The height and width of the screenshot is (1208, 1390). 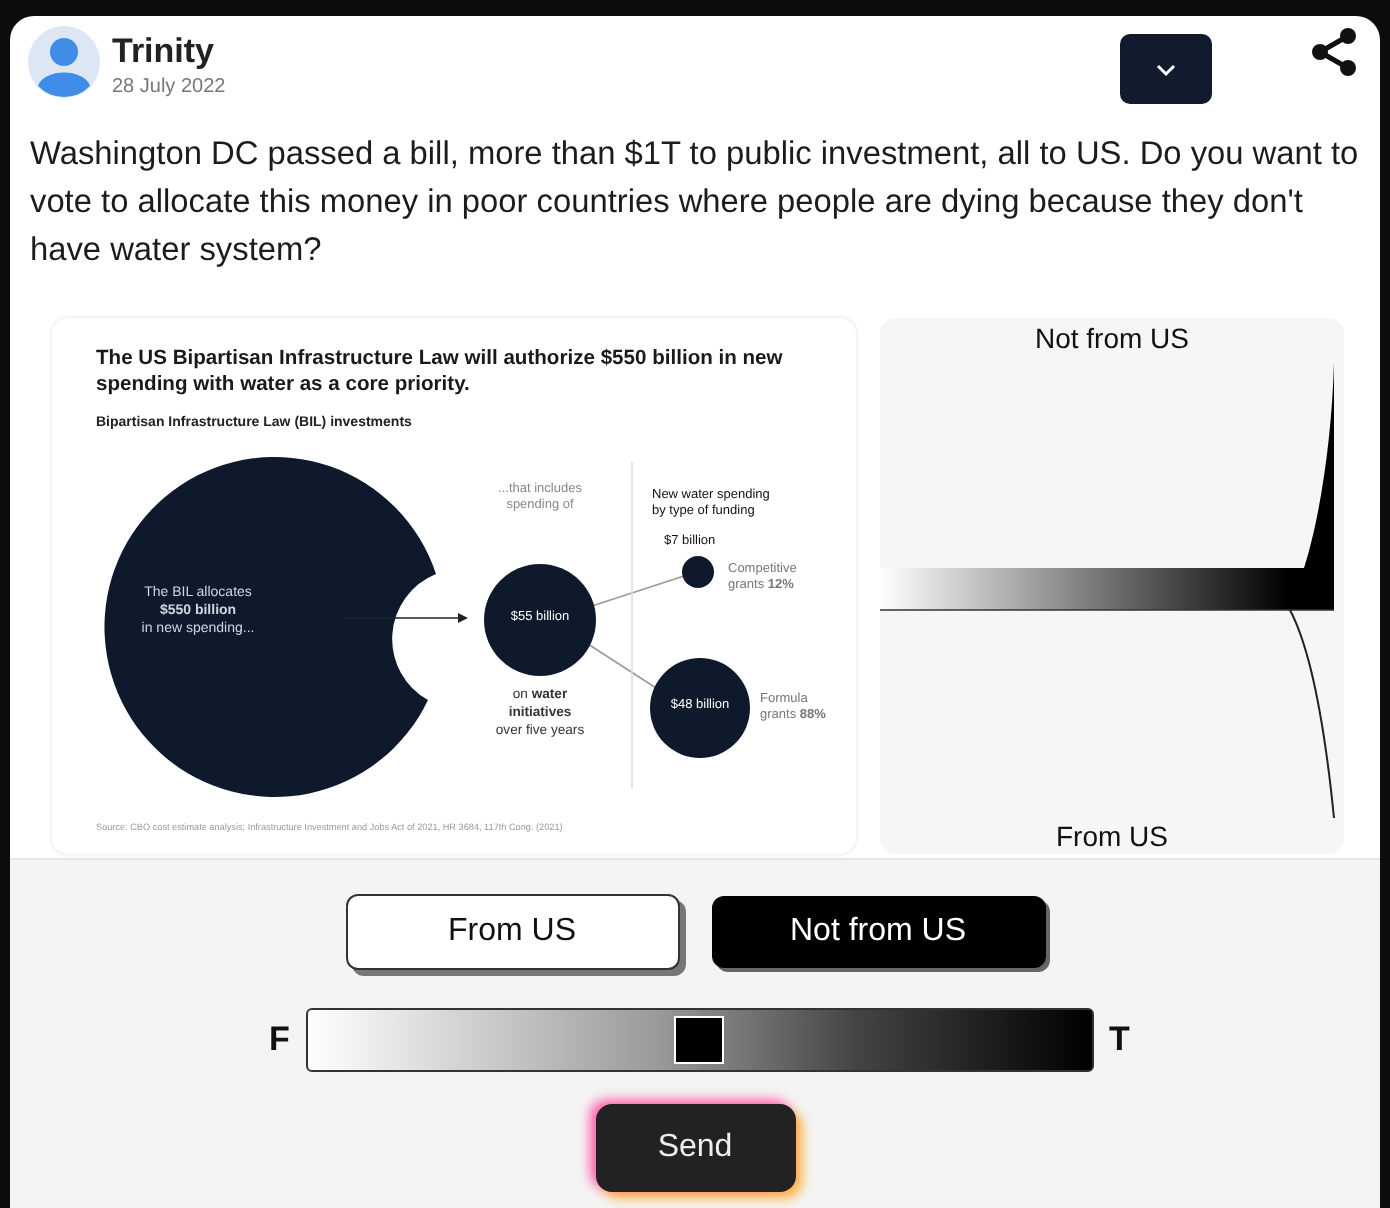 What do you see at coordinates (64, 62) in the screenshot?
I see `avatar-icon` at bounding box center [64, 62].